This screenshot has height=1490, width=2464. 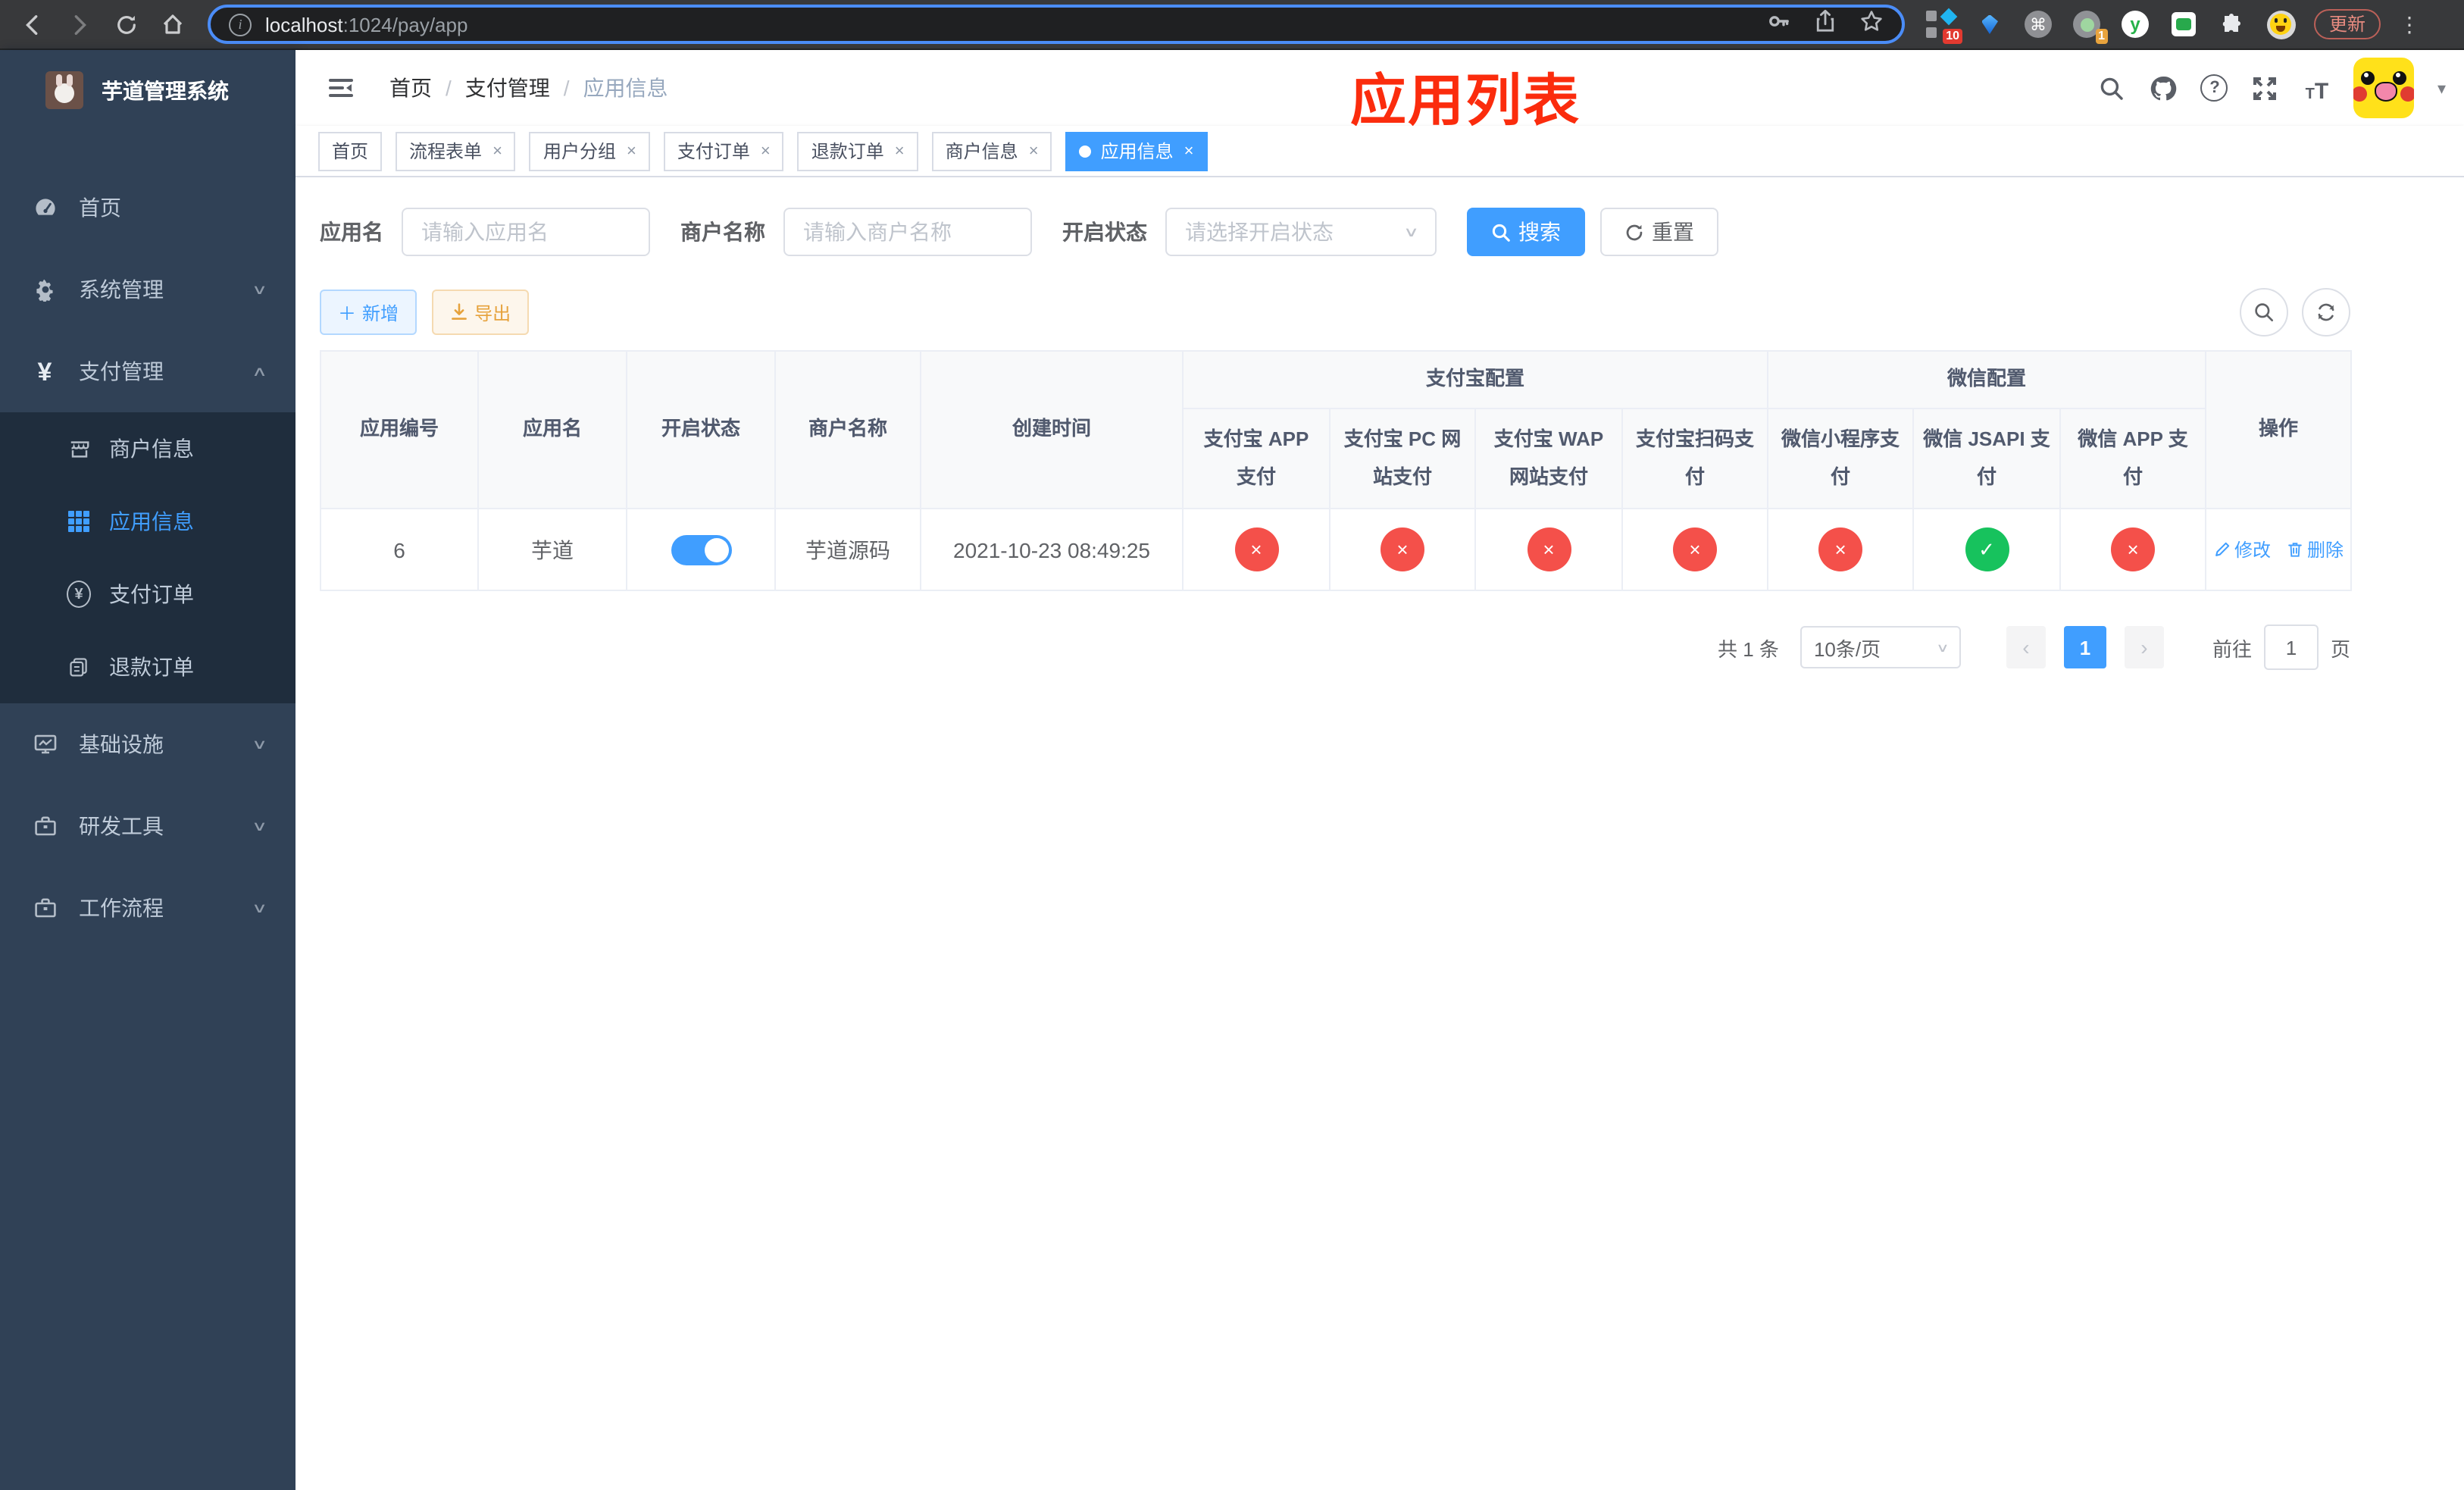 I want to click on plus-icon: ＋, so click(x=347, y=313).